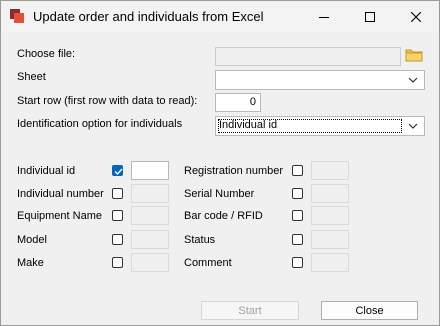 The width and height of the screenshot is (440, 326). I want to click on field-label-individual-id: Individual id, so click(46, 171).